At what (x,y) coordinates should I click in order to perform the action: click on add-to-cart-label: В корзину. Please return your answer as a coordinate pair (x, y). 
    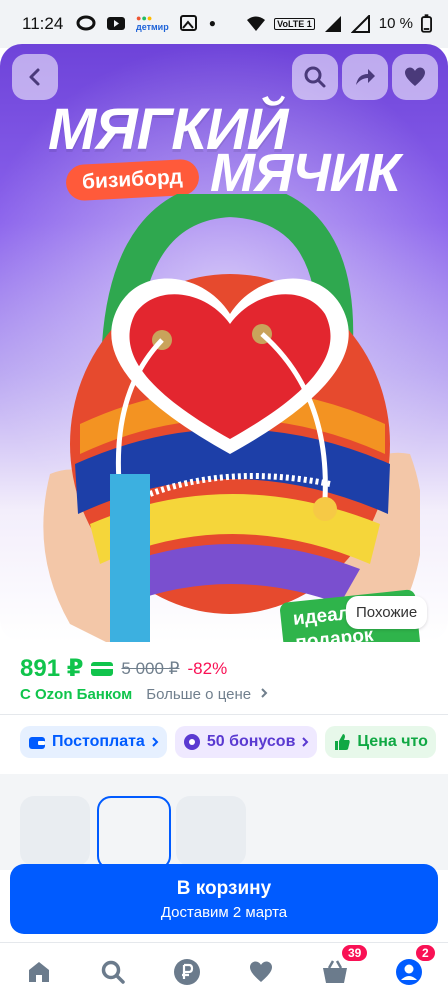
    Looking at the image, I should click on (224, 888).